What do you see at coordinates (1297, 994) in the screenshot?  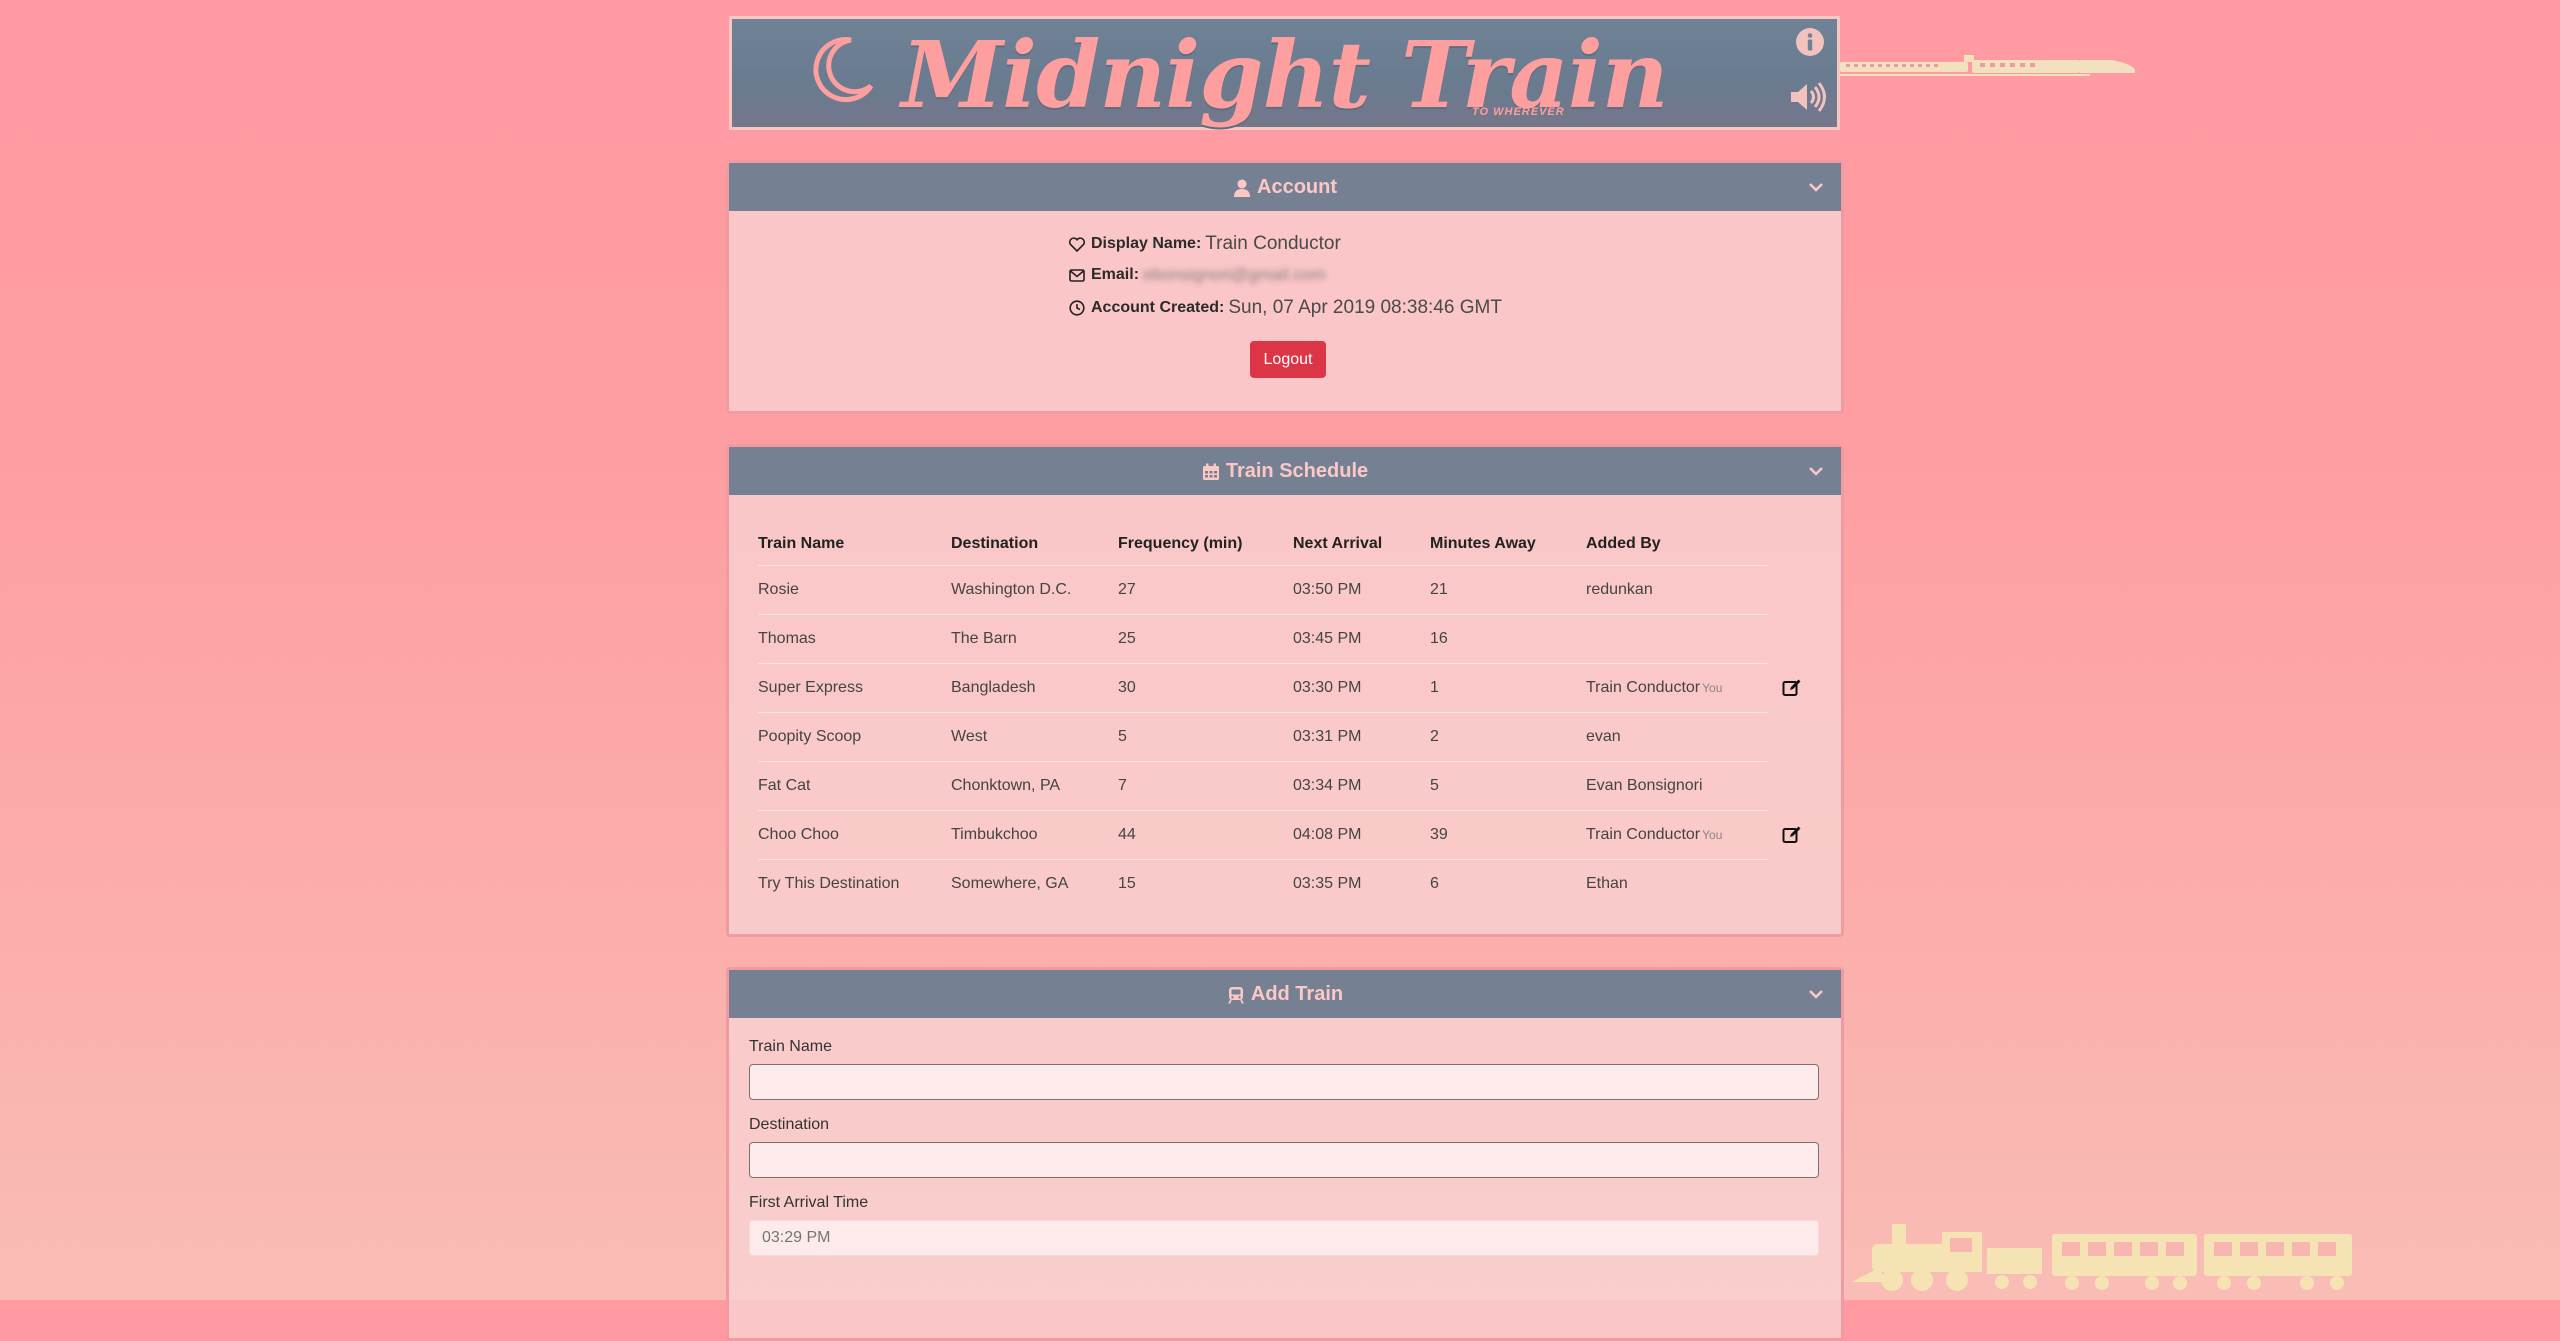 I see `add-train-title: Add Train` at bounding box center [1297, 994].